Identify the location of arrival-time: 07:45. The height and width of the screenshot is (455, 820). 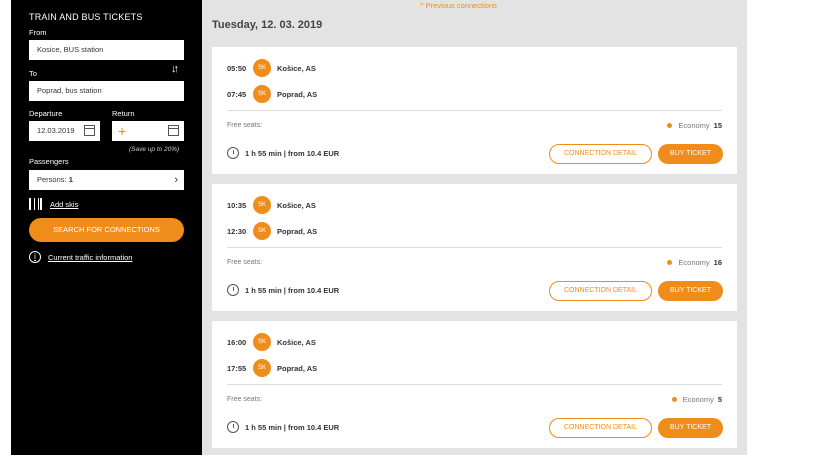
(237, 94).